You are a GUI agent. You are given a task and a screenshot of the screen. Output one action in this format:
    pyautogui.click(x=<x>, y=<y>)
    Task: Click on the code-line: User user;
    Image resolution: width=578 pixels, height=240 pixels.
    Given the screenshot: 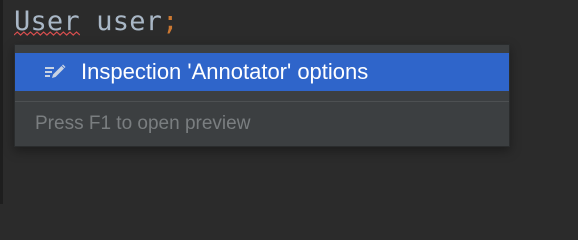 What is the action you would take?
    pyautogui.click(x=96, y=22)
    